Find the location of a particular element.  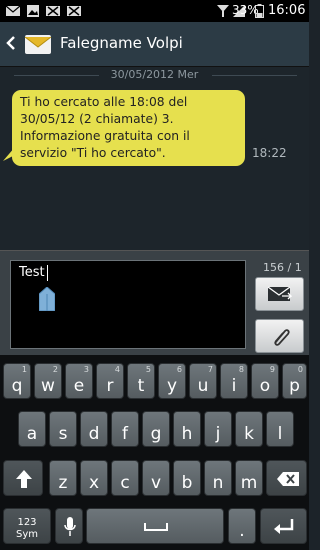

key-label: . is located at coordinates (242, 531).